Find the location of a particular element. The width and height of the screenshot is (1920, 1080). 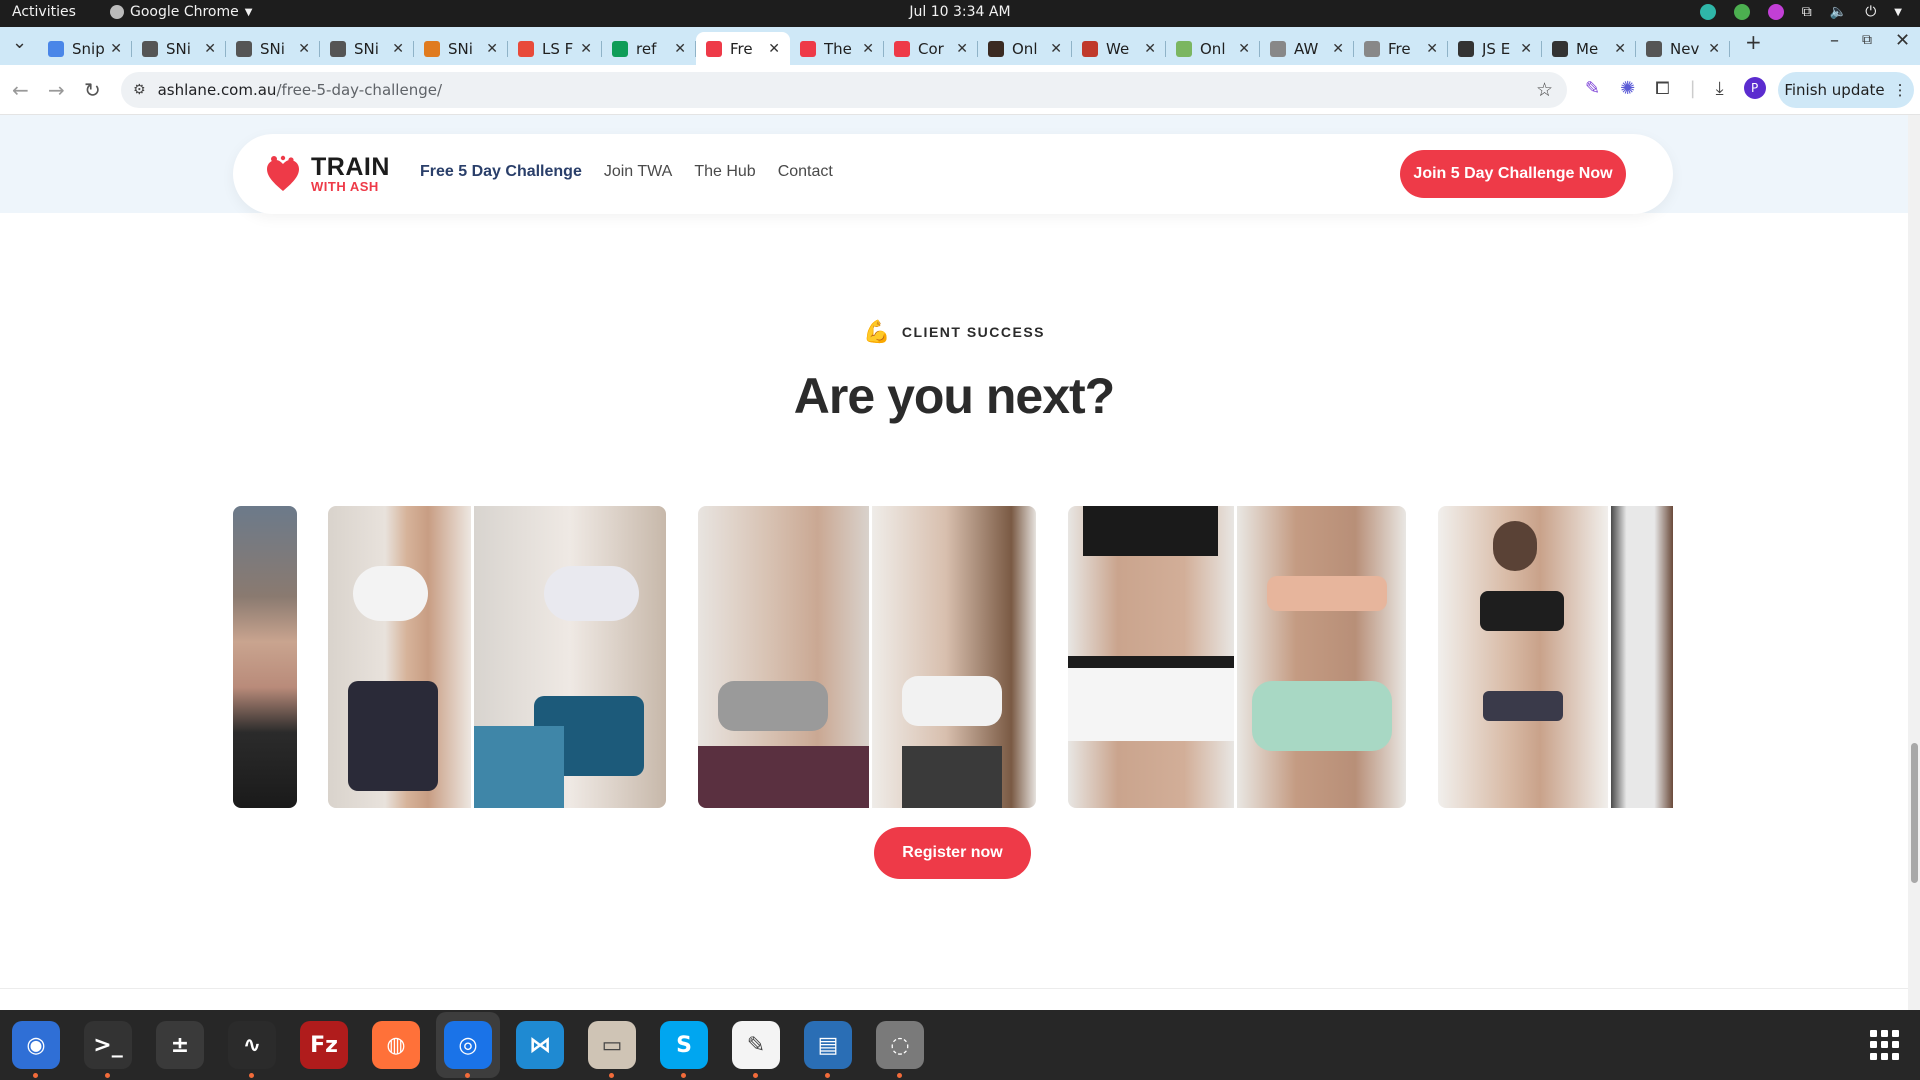

system-tray: ⧉ 🔈 ⏻ ▼ is located at coordinates (1800, 12).